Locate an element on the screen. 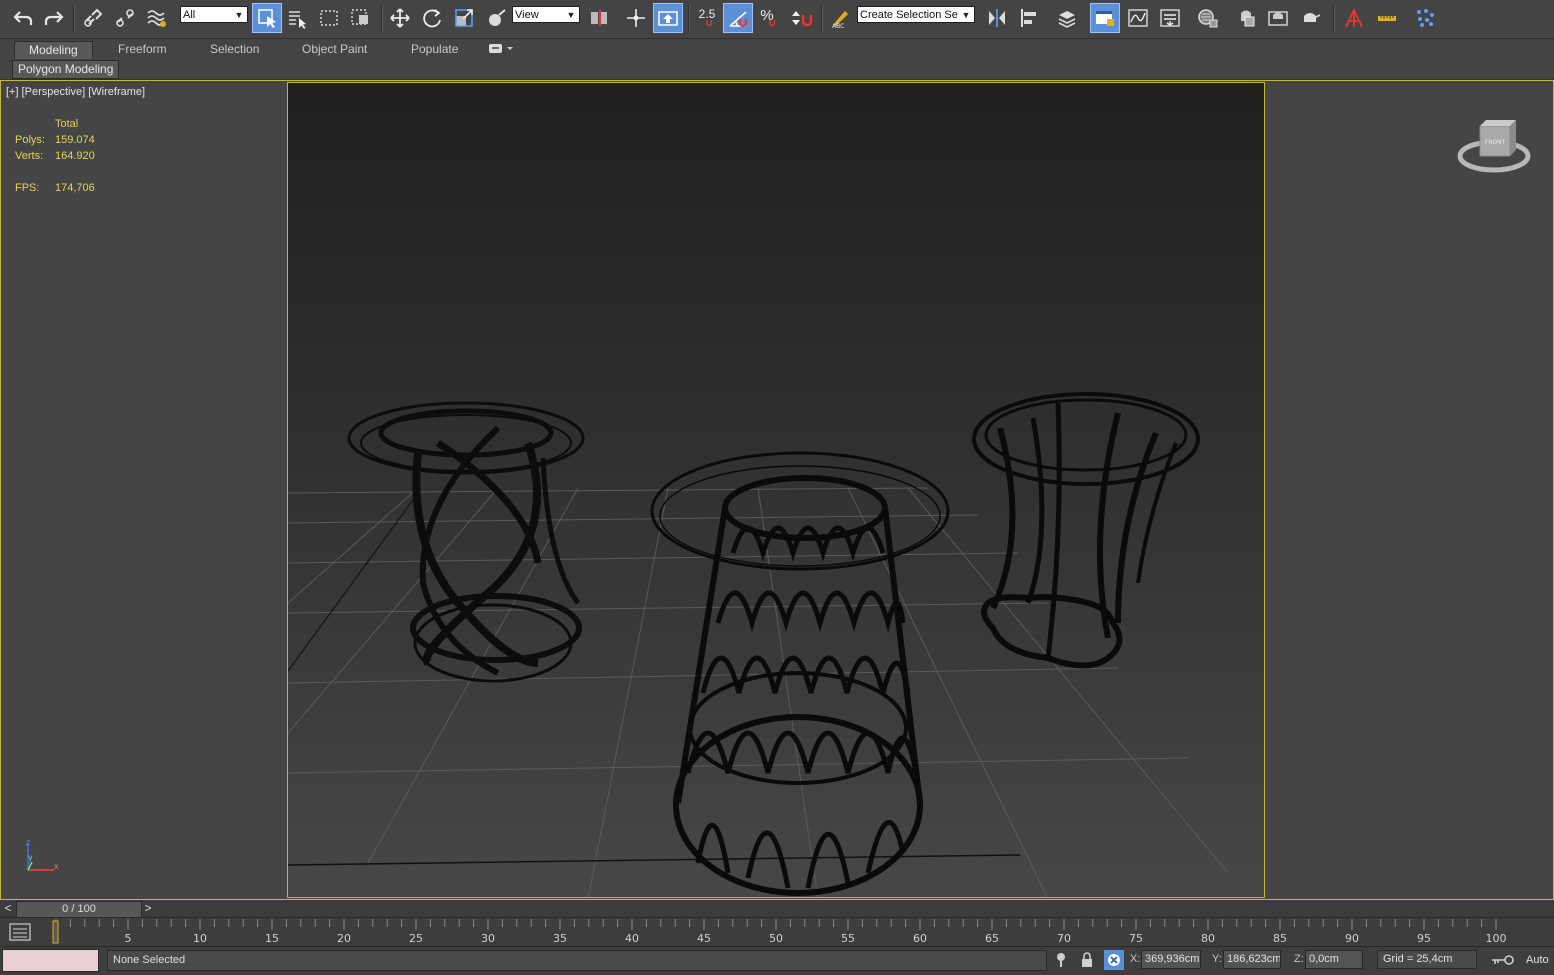  spinner-snap-icon is located at coordinates (802, 18).